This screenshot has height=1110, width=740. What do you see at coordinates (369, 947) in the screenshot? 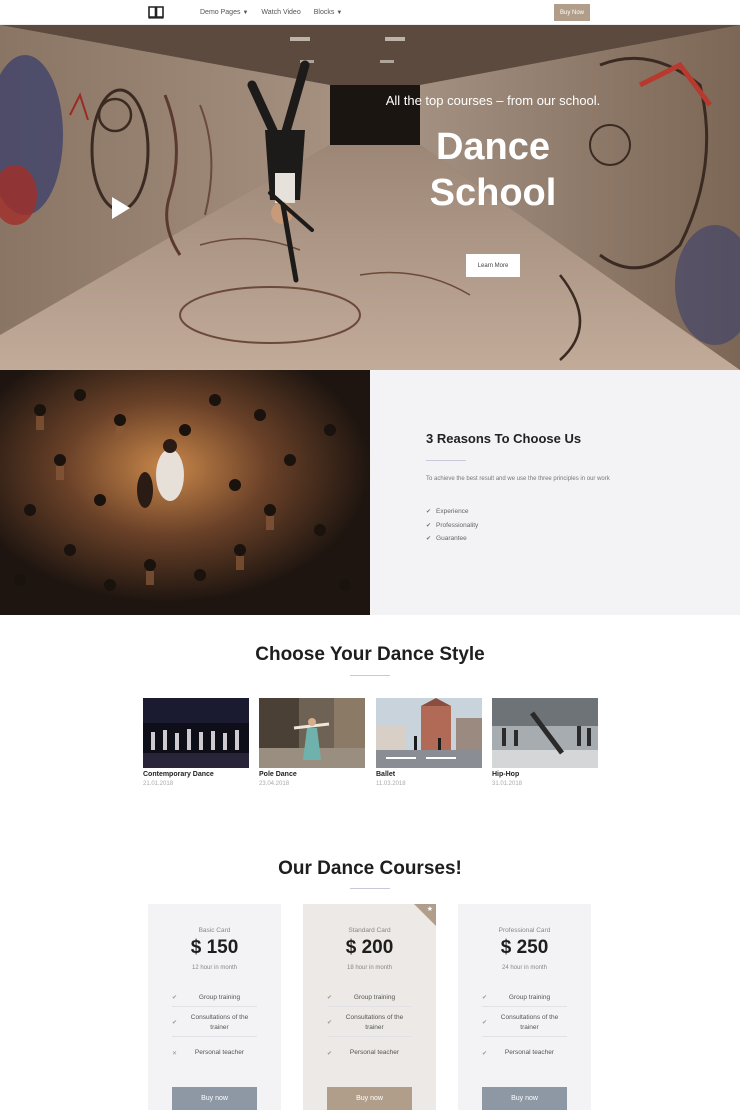
I see `card-price: $ 200` at bounding box center [369, 947].